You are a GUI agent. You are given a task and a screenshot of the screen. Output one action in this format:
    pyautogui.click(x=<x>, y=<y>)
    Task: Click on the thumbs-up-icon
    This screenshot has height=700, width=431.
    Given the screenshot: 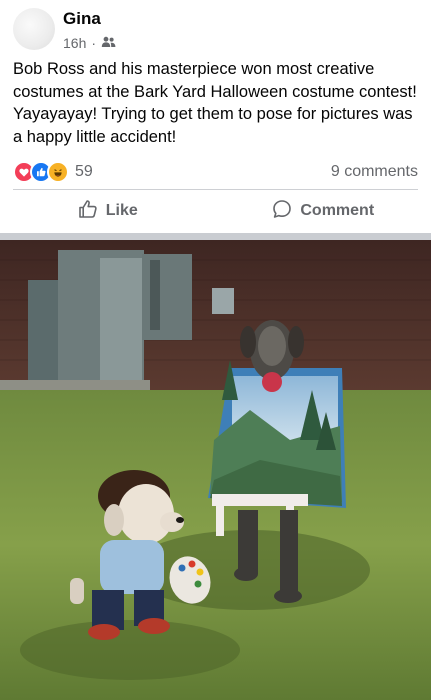 What is the action you would take?
    pyautogui.click(x=88, y=211)
    